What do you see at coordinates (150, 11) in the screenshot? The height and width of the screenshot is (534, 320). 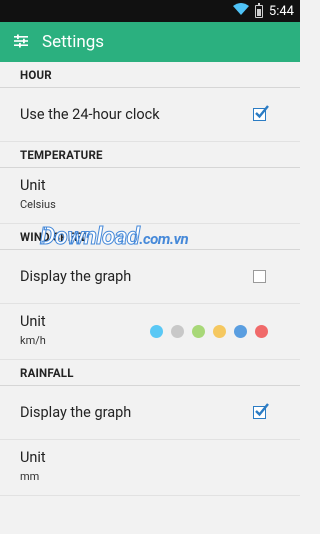 I see `status-bar: 5:44` at bounding box center [150, 11].